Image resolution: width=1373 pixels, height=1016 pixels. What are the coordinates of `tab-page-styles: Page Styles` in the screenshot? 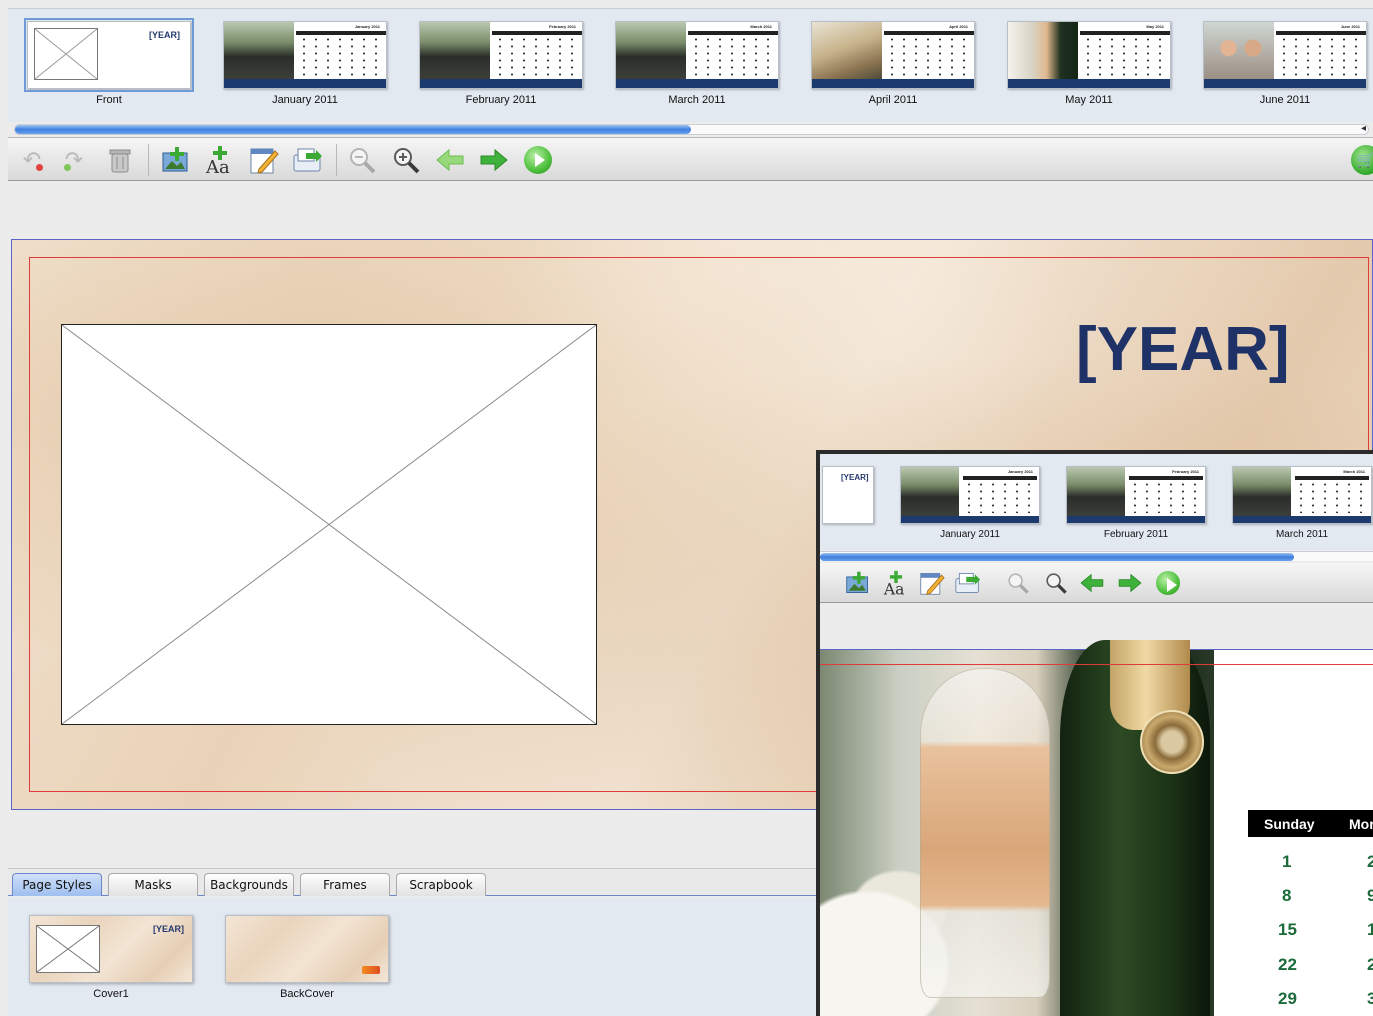 It's located at (57, 884).